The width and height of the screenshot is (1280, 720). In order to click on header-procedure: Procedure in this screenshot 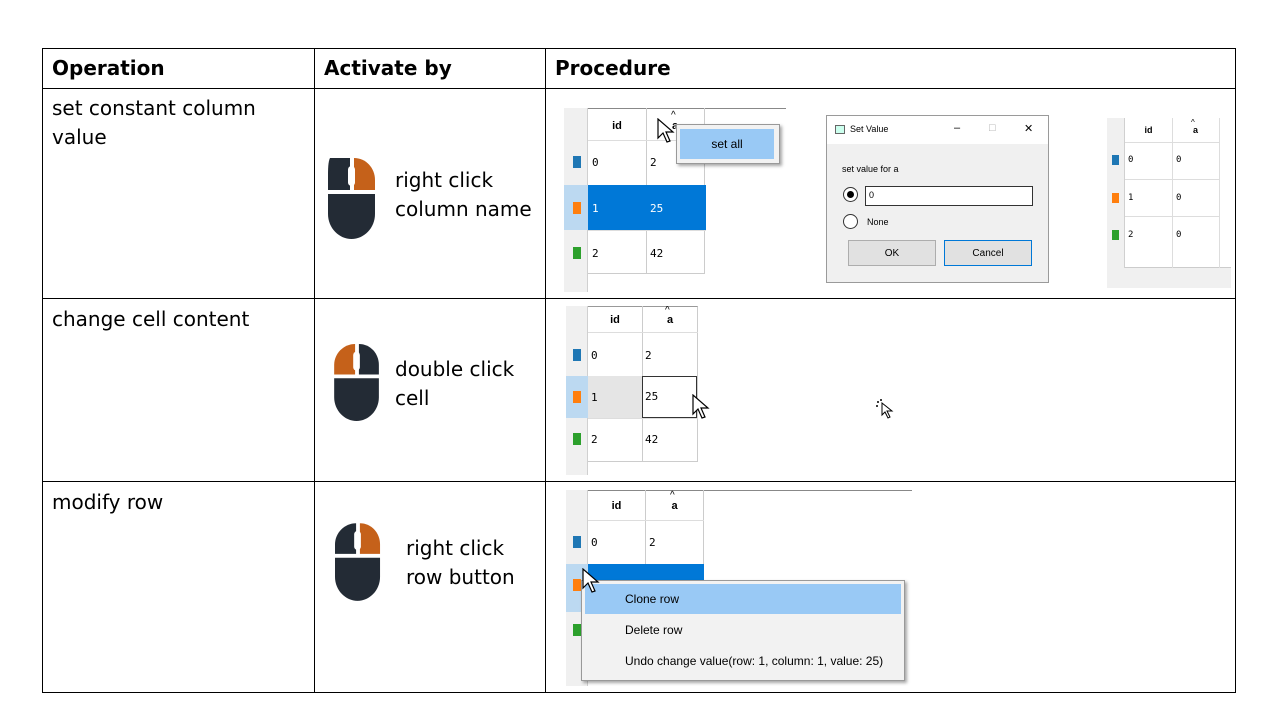, I will do `click(613, 68)`.